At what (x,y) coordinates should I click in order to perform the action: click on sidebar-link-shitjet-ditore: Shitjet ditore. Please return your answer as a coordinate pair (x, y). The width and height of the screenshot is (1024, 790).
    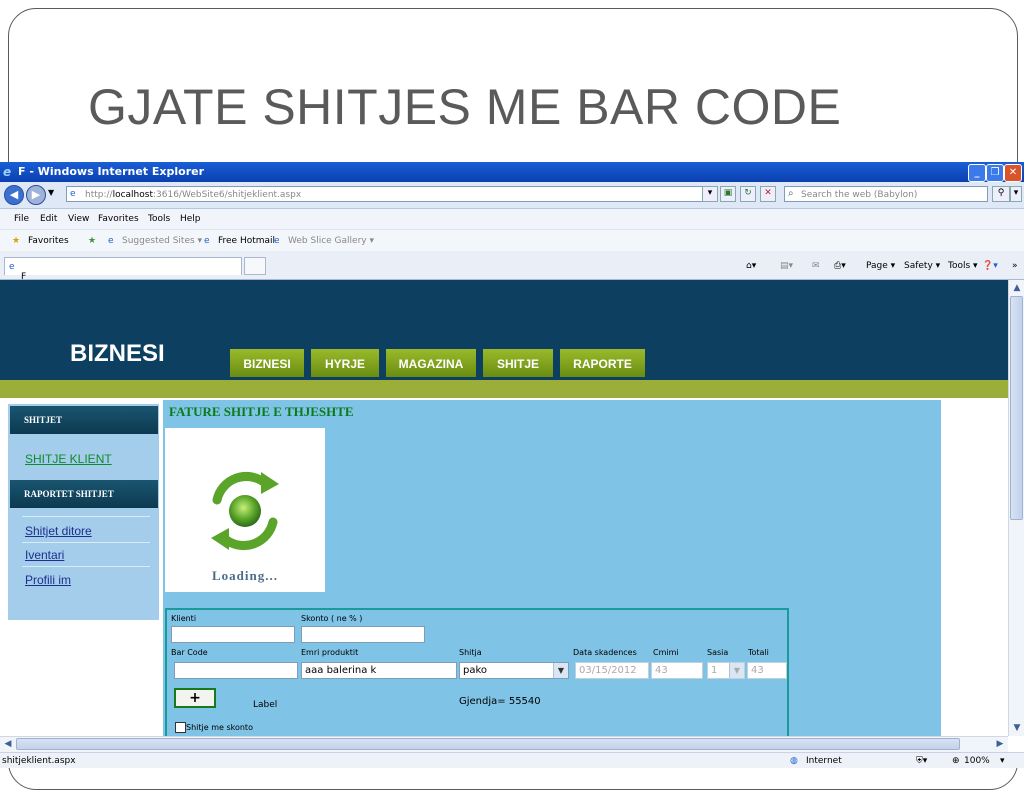
    Looking at the image, I should click on (58, 531).